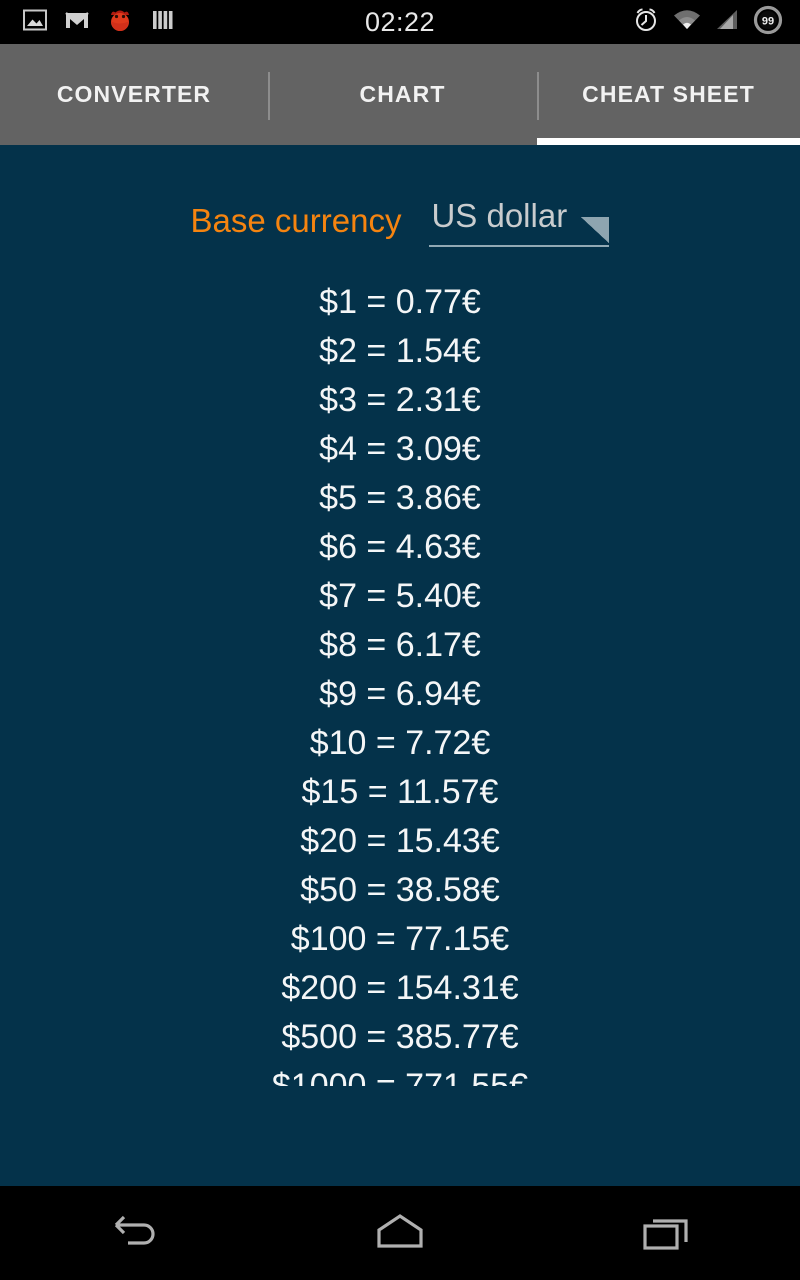 Image resolution: width=800 pixels, height=1280 pixels. I want to click on tab-converter: CONVERTER, so click(134, 94).